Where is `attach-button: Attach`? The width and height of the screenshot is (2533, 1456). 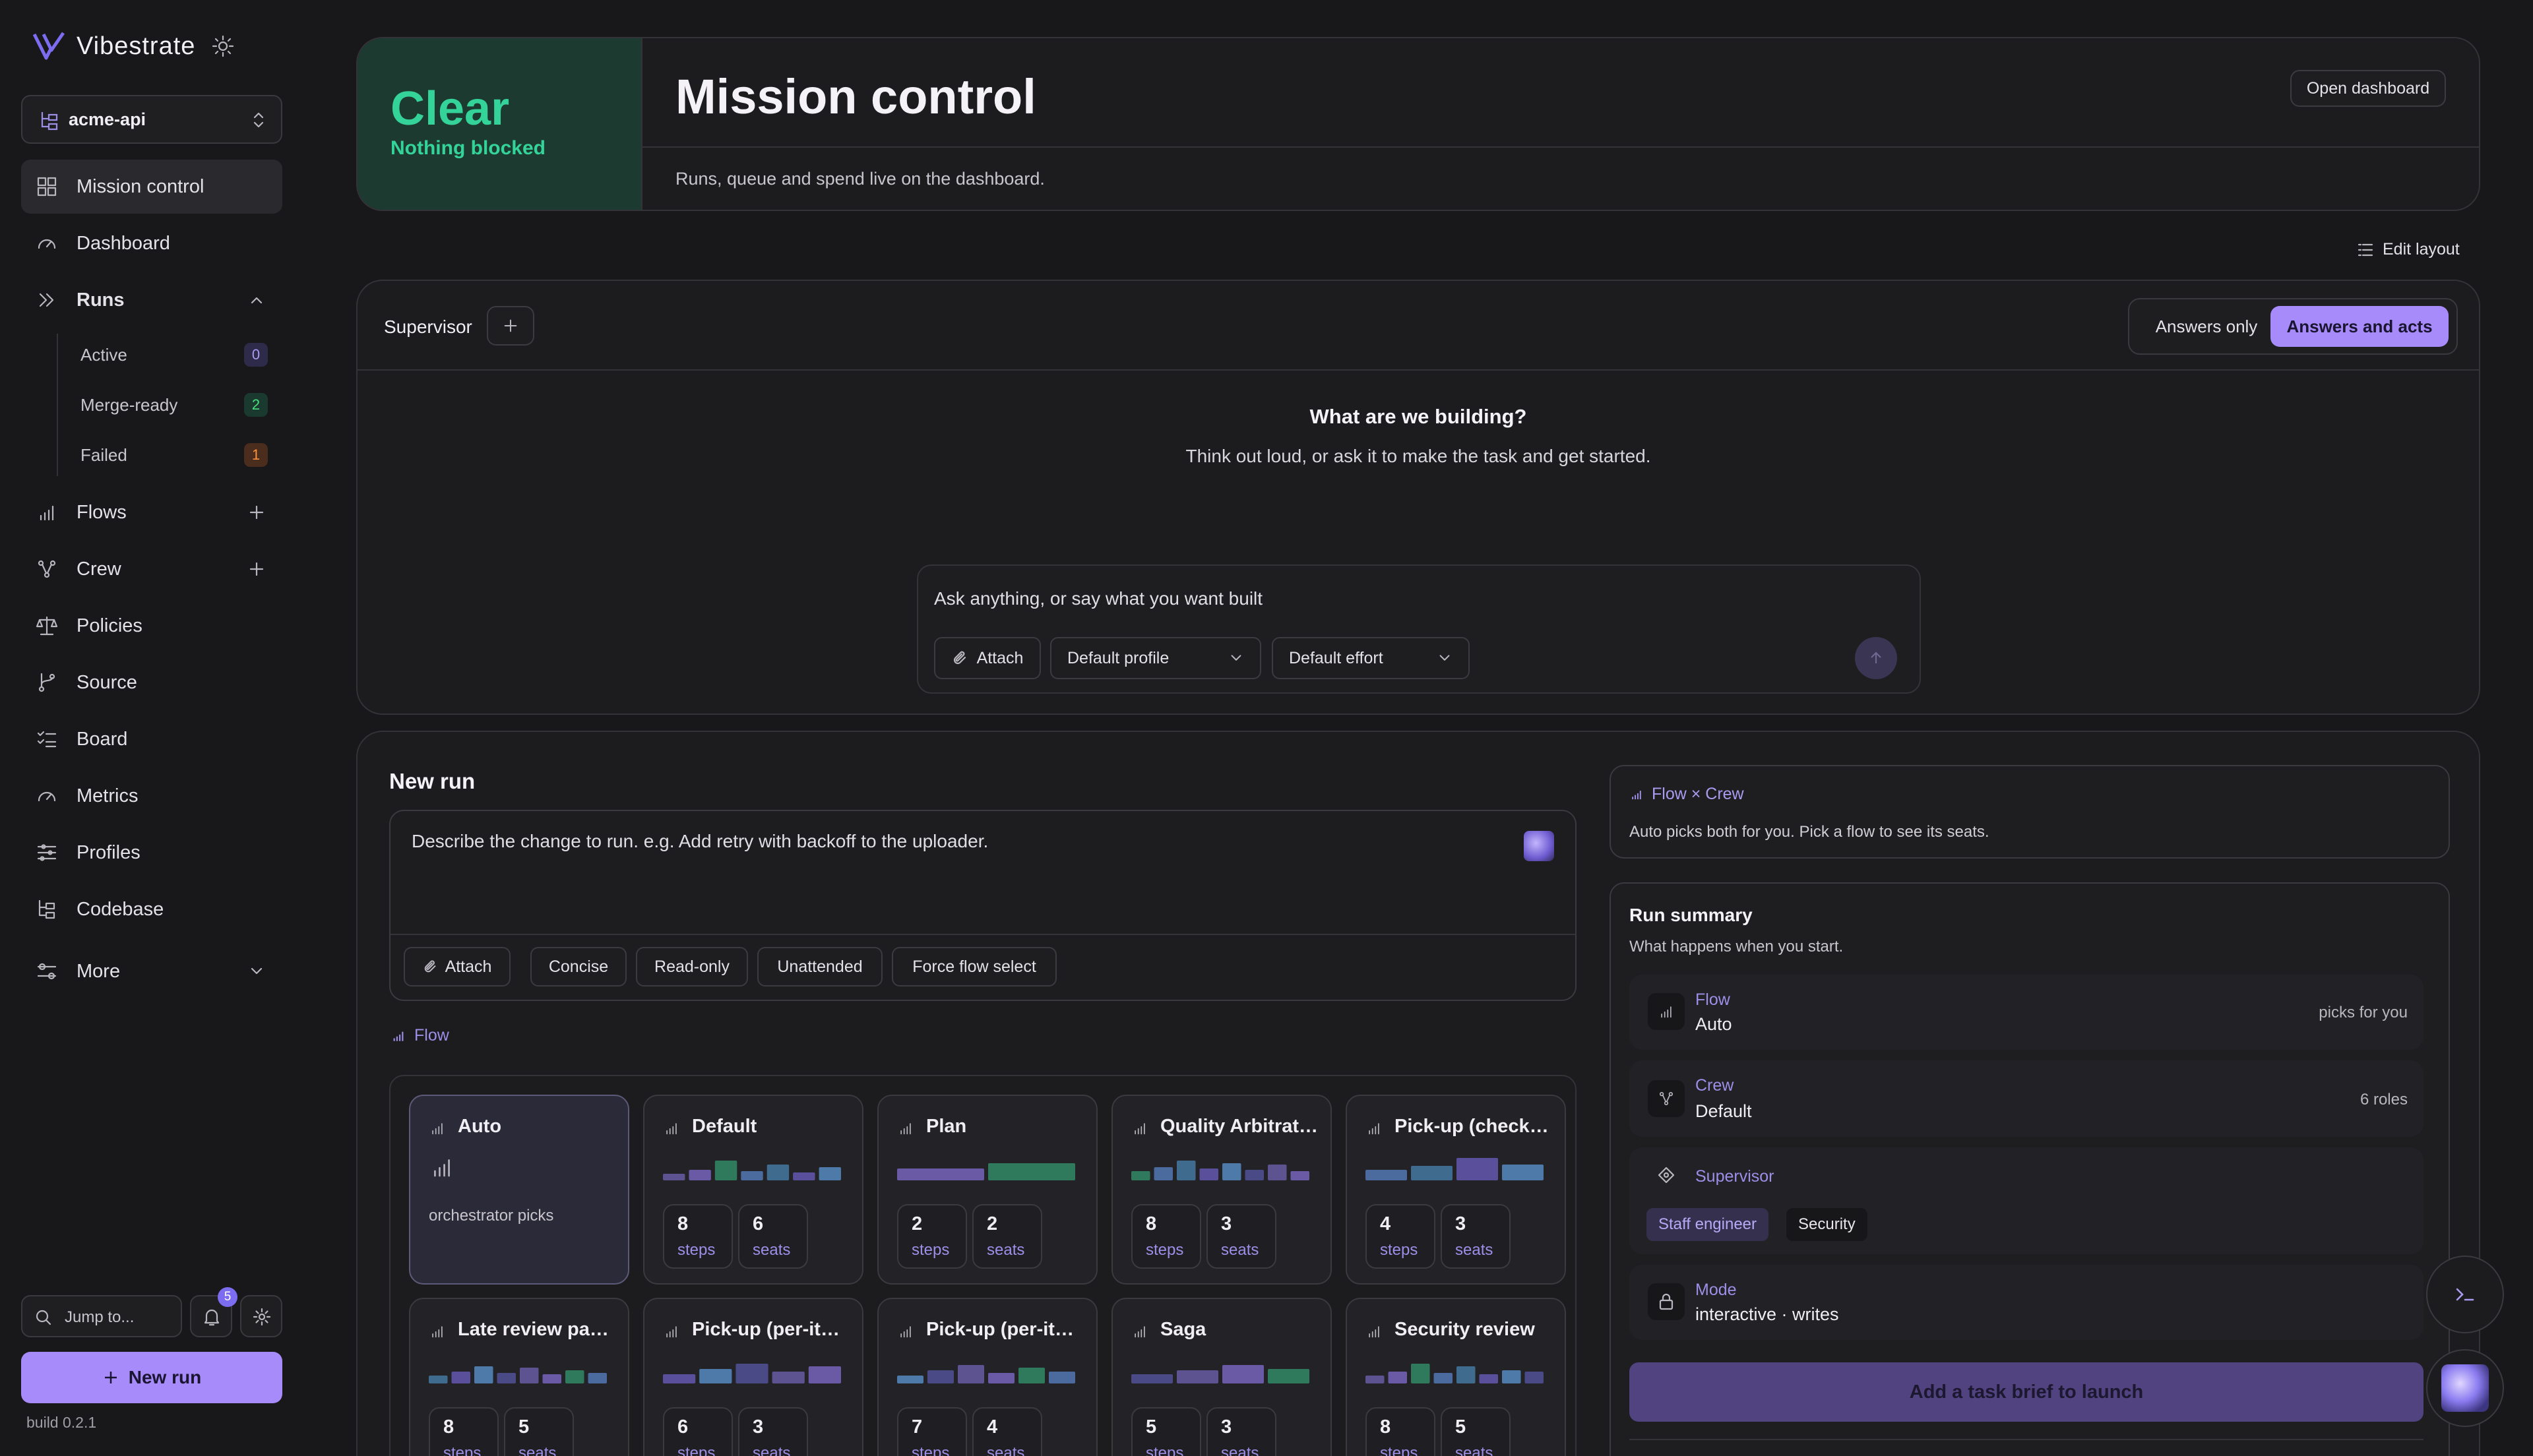
attach-button: Attach is located at coordinates (987, 658).